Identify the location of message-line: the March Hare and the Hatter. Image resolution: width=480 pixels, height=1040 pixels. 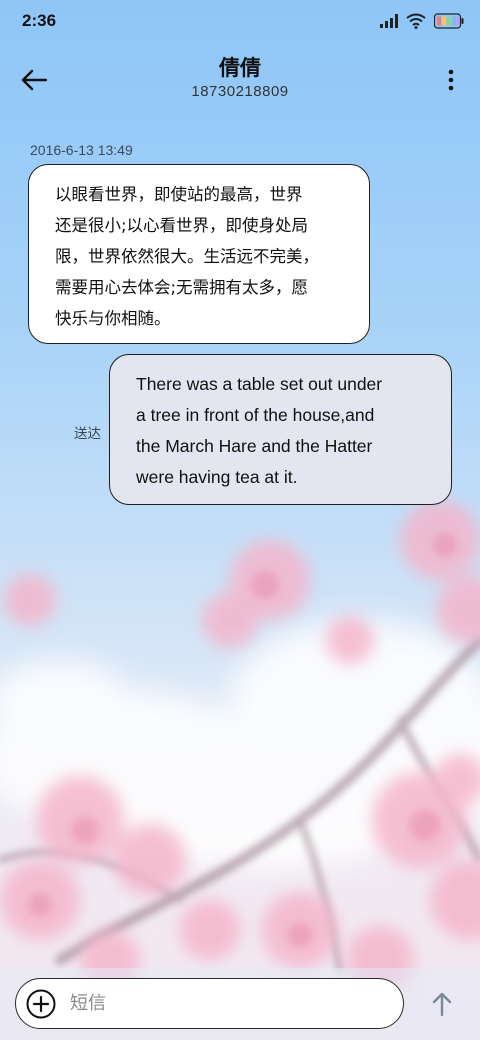
(254, 446).